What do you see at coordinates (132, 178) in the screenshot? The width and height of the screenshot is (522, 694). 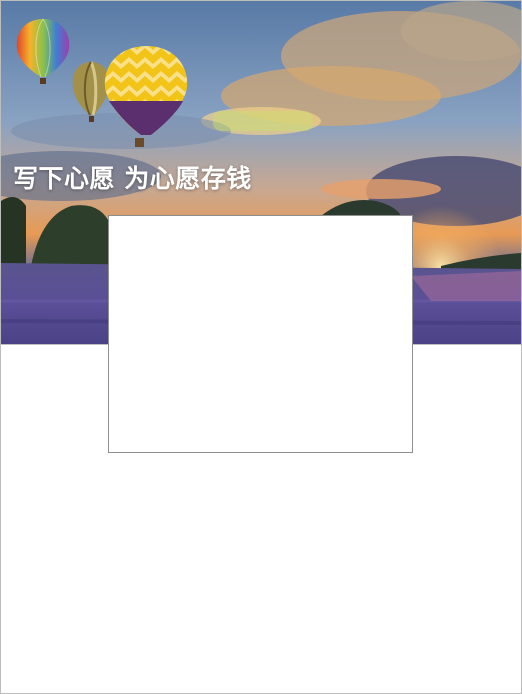 I see `banner-title: 写下心愿 为心愿存钱` at bounding box center [132, 178].